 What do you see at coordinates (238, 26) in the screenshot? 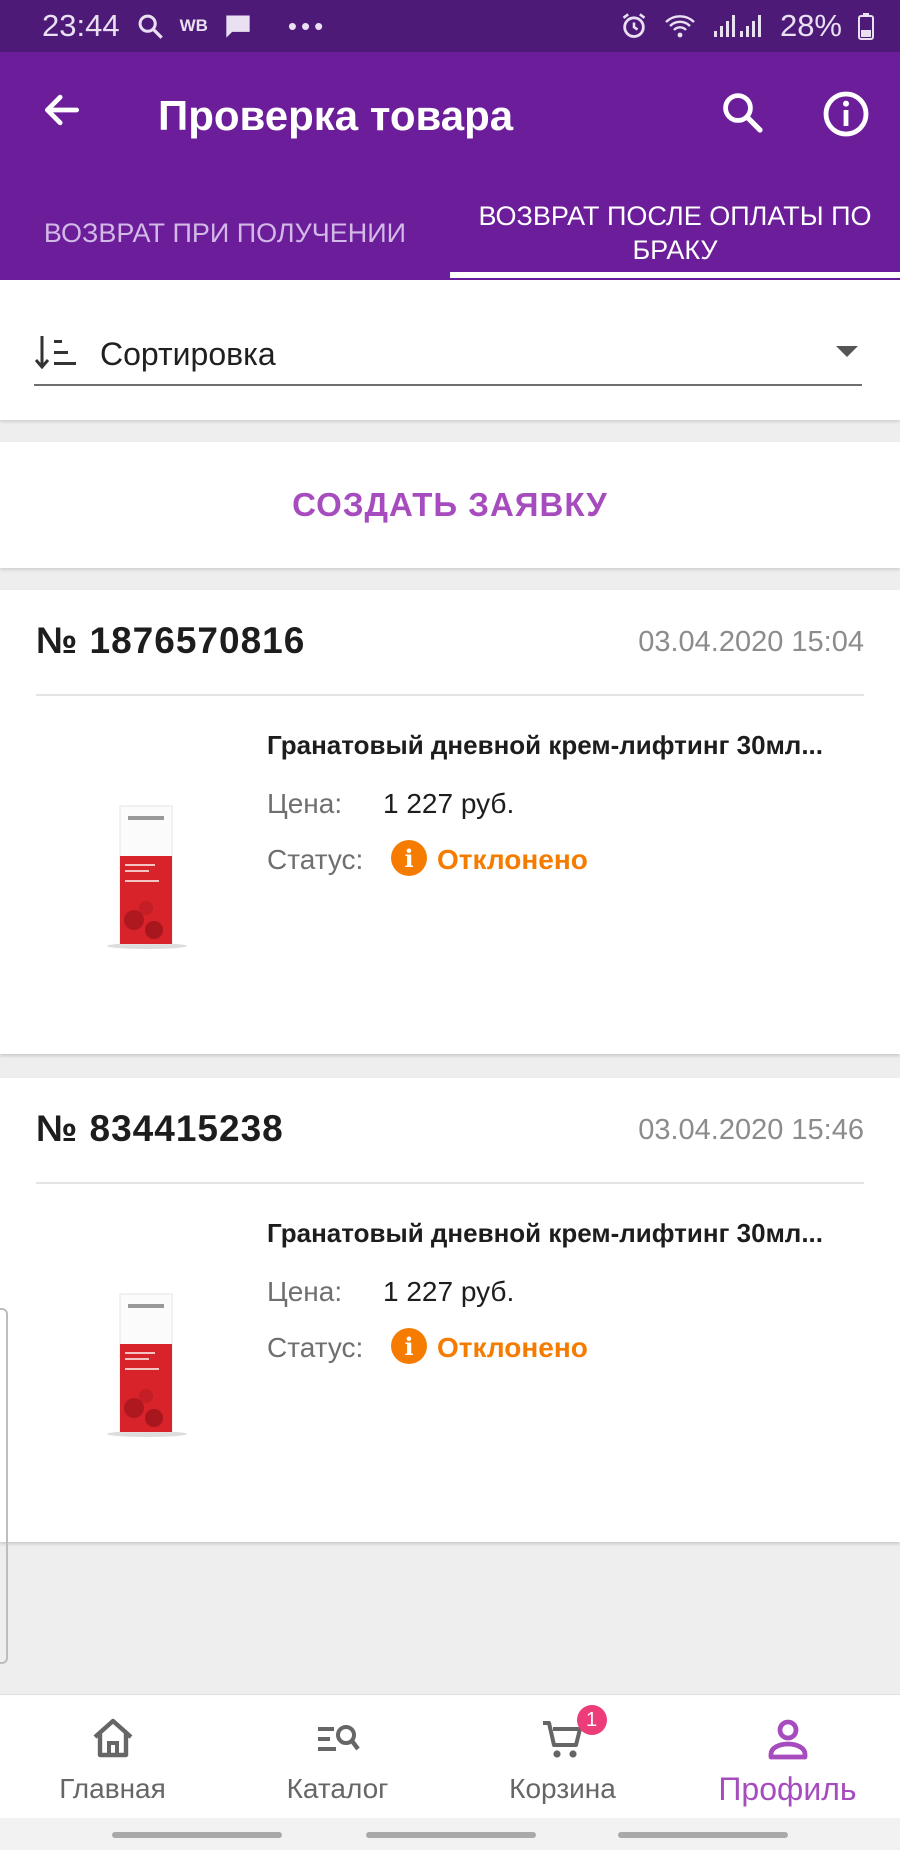
I see `message-icon` at bounding box center [238, 26].